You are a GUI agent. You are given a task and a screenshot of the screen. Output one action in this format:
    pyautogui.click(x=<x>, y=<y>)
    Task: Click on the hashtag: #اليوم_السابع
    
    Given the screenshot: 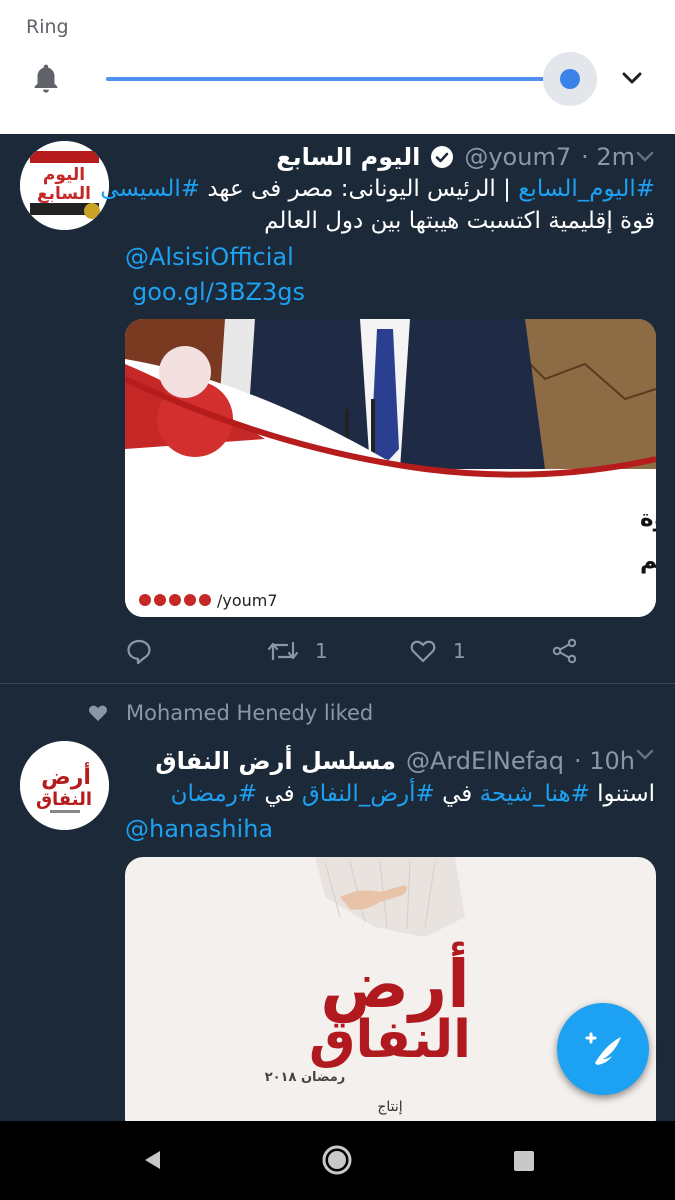 What is the action you would take?
    pyautogui.click(x=586, y=189)
    